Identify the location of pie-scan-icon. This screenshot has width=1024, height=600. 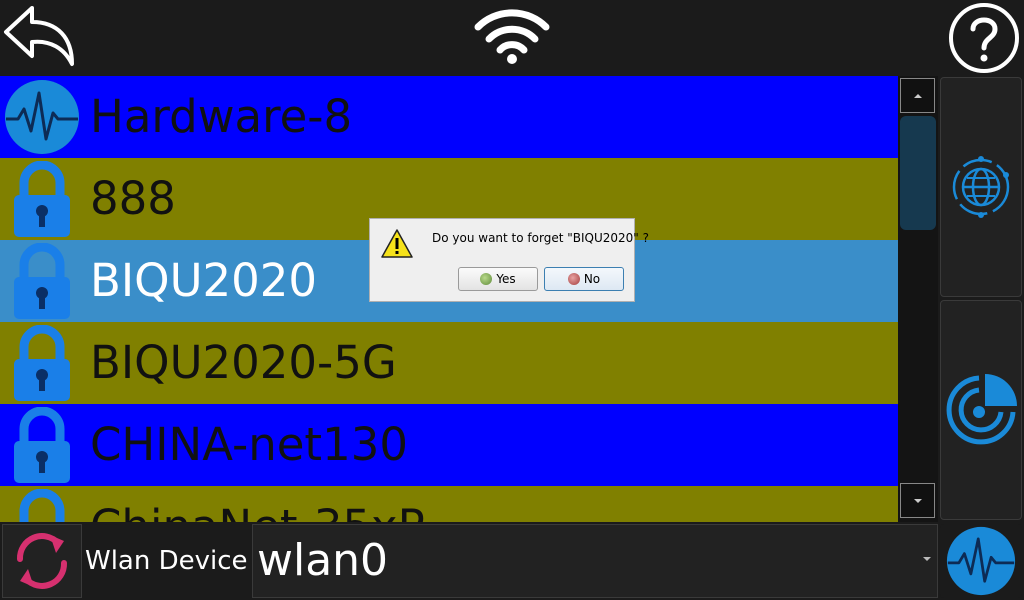
(981, 409).